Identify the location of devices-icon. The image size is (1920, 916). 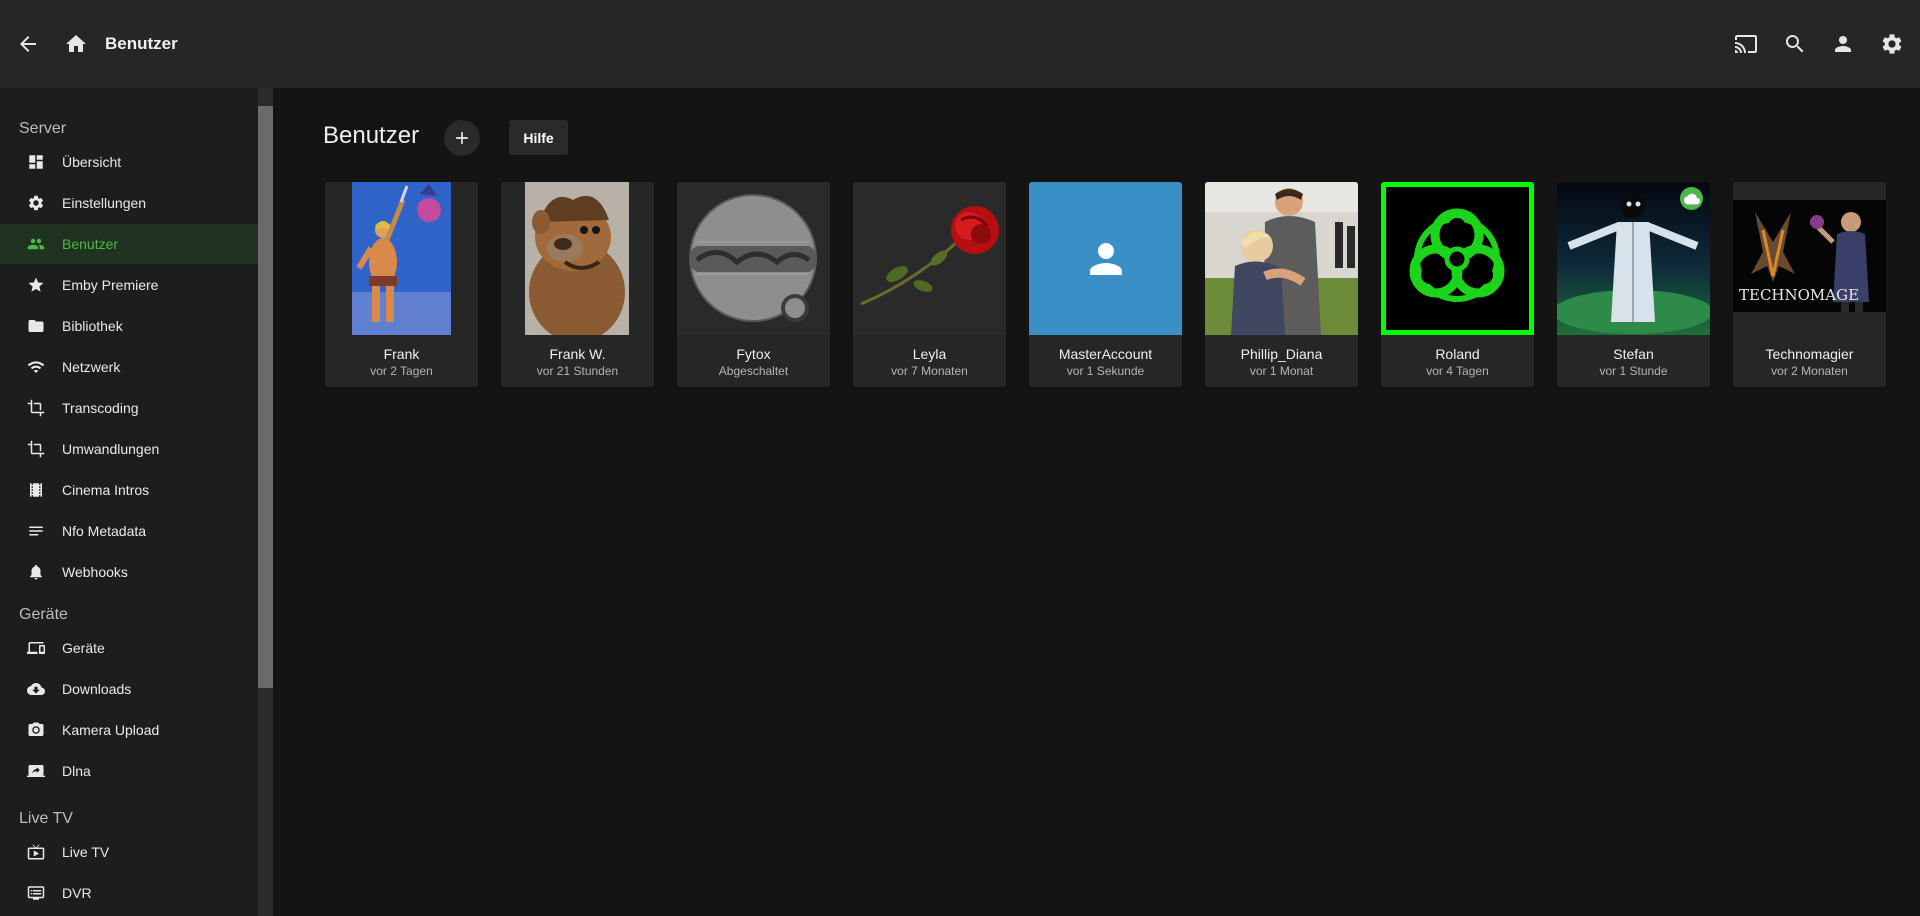
(36, 648).